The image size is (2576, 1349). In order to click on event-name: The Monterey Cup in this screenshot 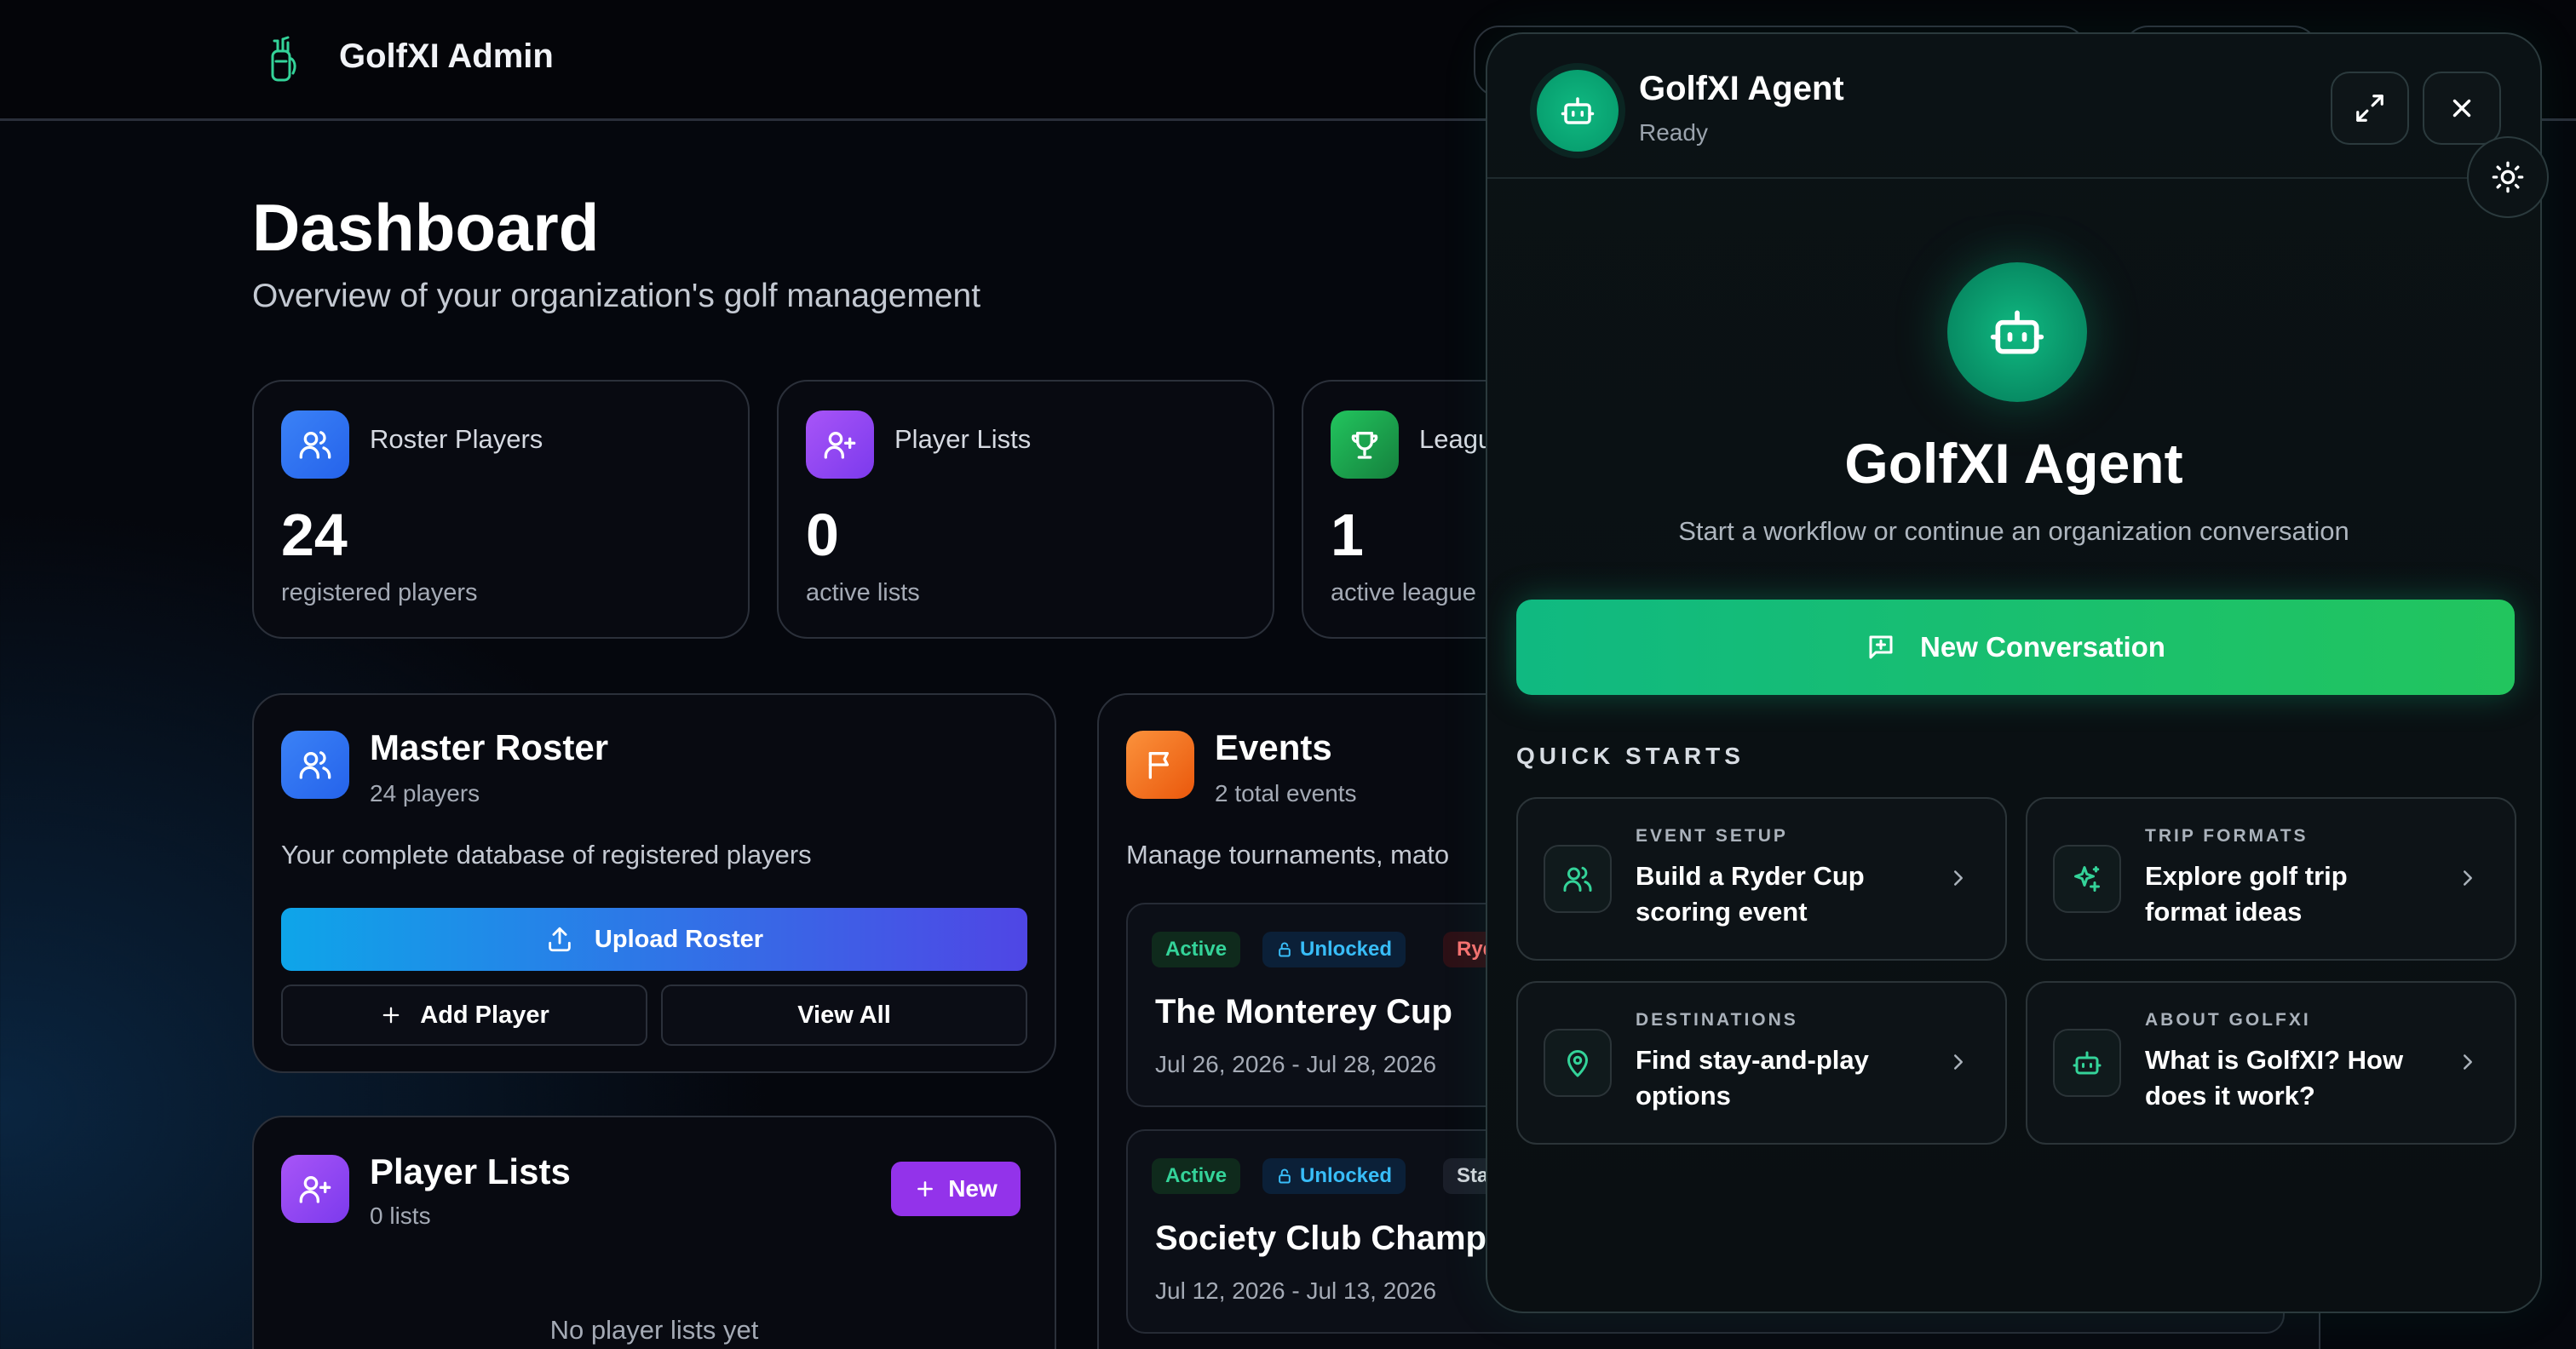, I will do `click(1304, 1011)`.